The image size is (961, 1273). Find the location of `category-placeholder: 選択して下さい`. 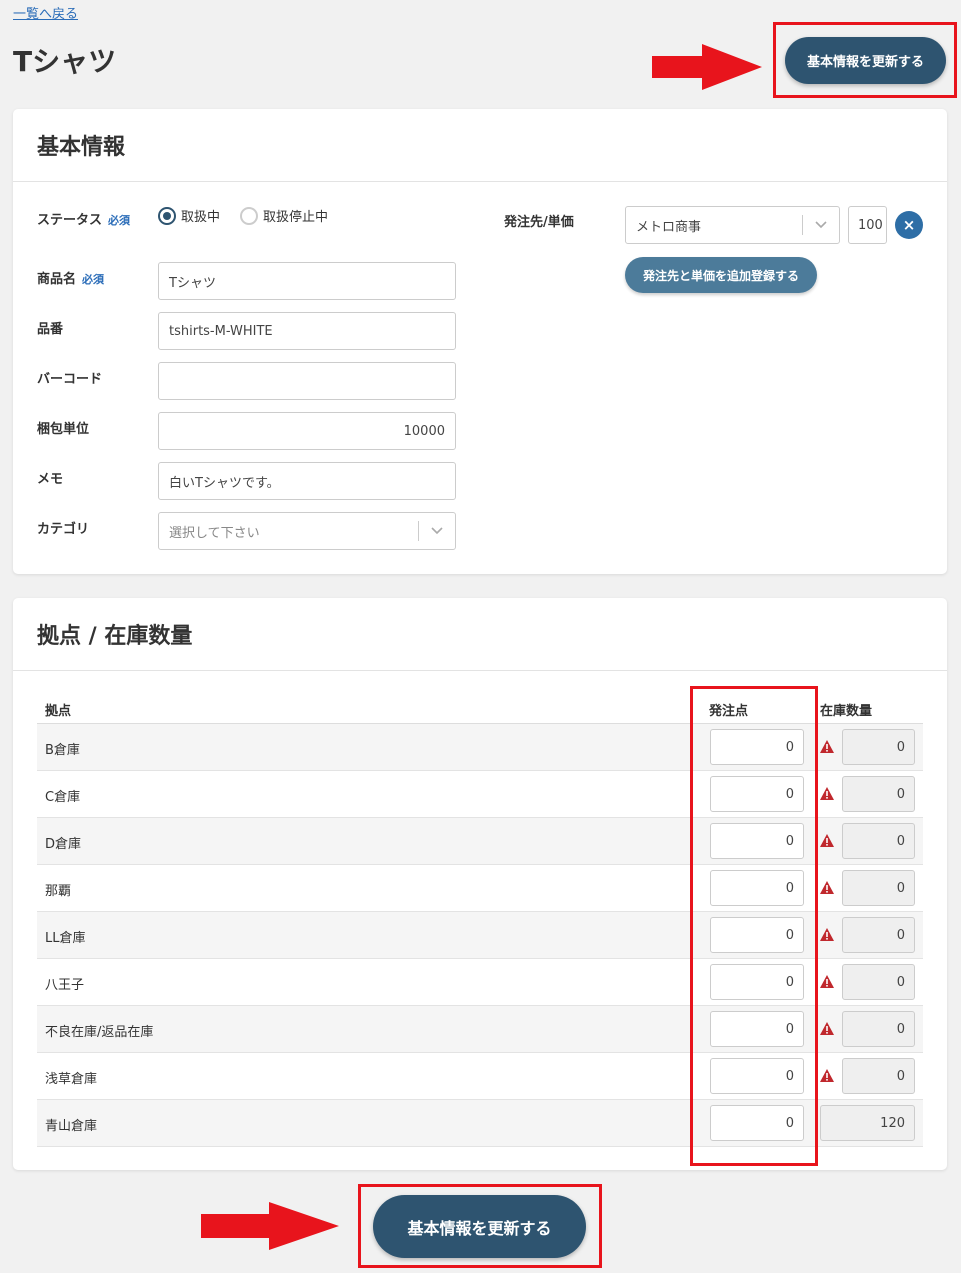

category-placeholder: 選択して下さい is located at coordinates (214, 533).